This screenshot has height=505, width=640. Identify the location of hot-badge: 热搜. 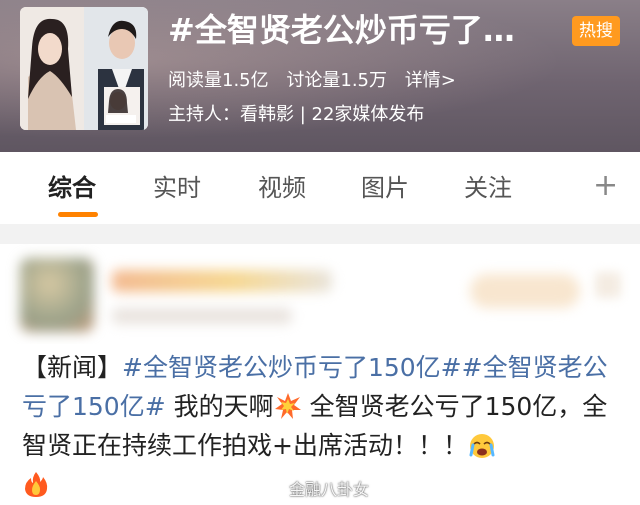
(596, 31).